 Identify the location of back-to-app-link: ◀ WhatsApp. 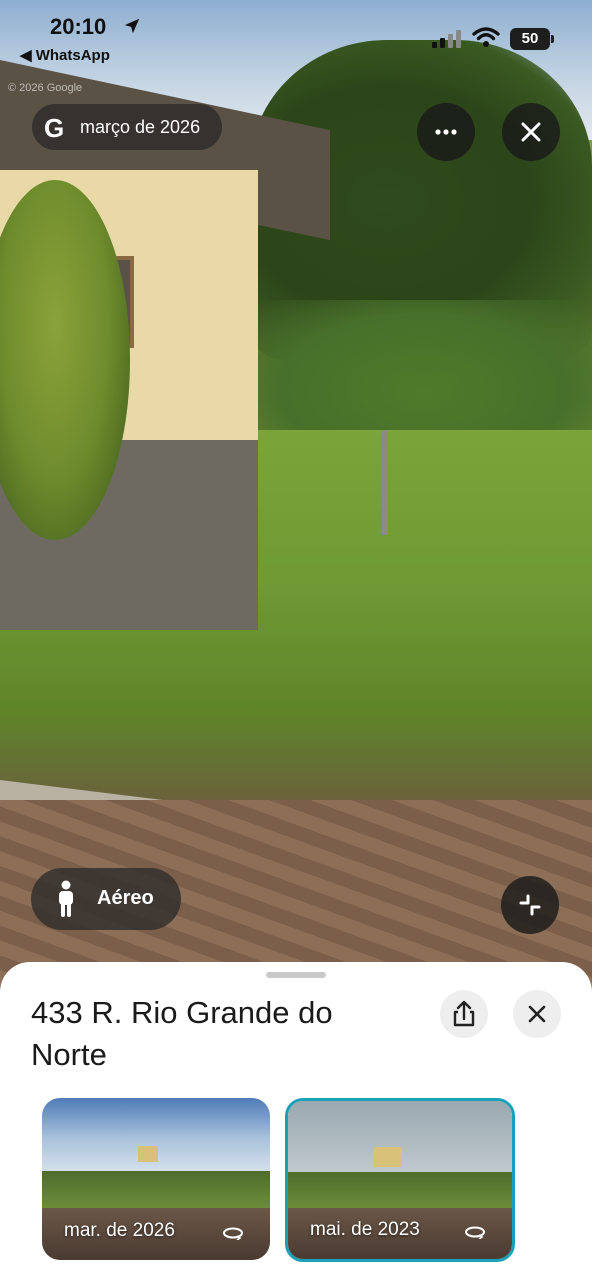
(65, 55).